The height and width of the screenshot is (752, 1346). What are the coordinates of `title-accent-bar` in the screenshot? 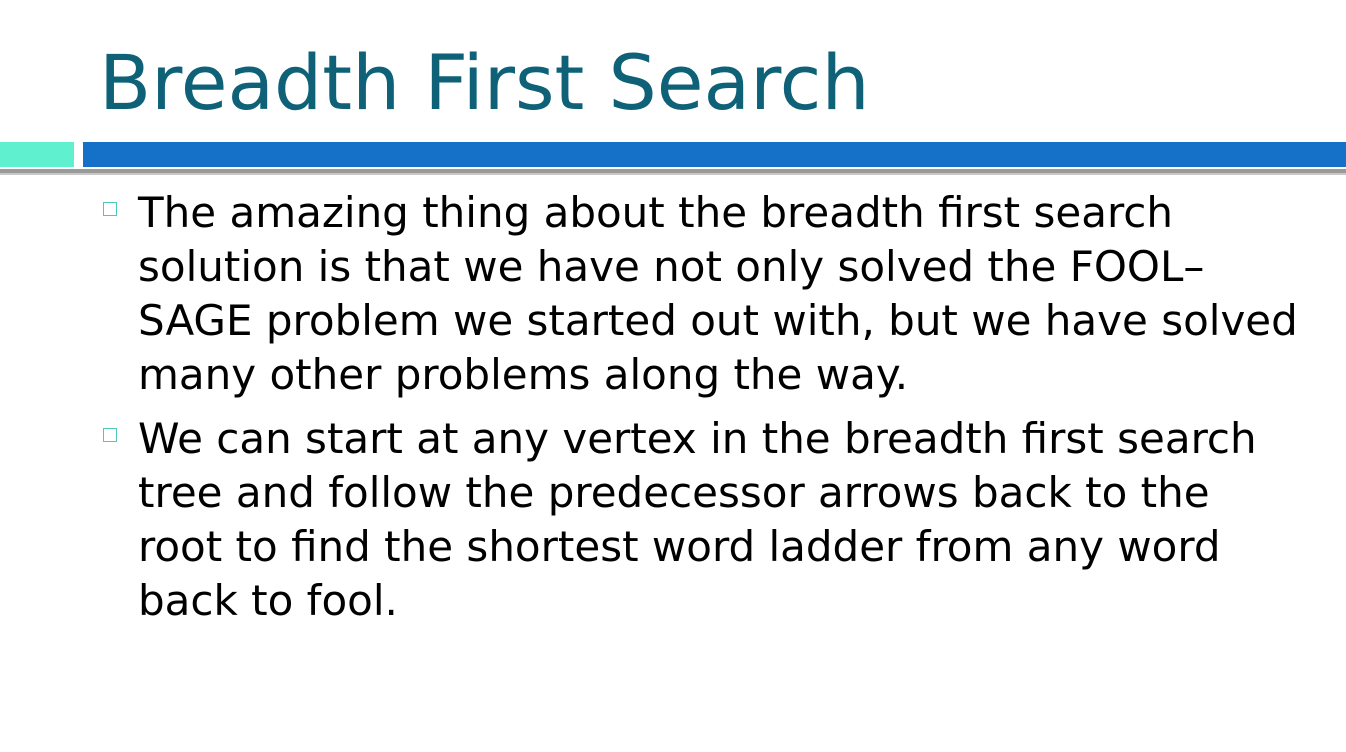 It's located at (37, 154).